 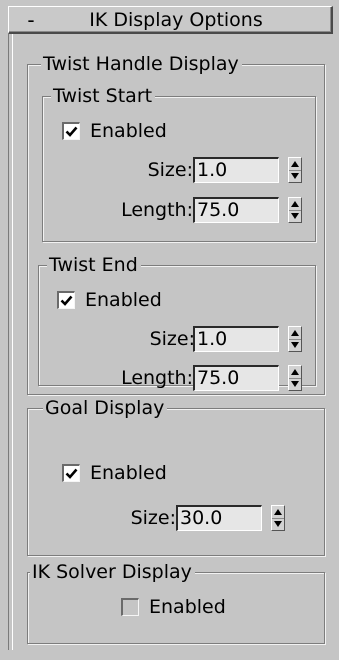 I want to click on rollout-bracket, so click(x=10, y=340).